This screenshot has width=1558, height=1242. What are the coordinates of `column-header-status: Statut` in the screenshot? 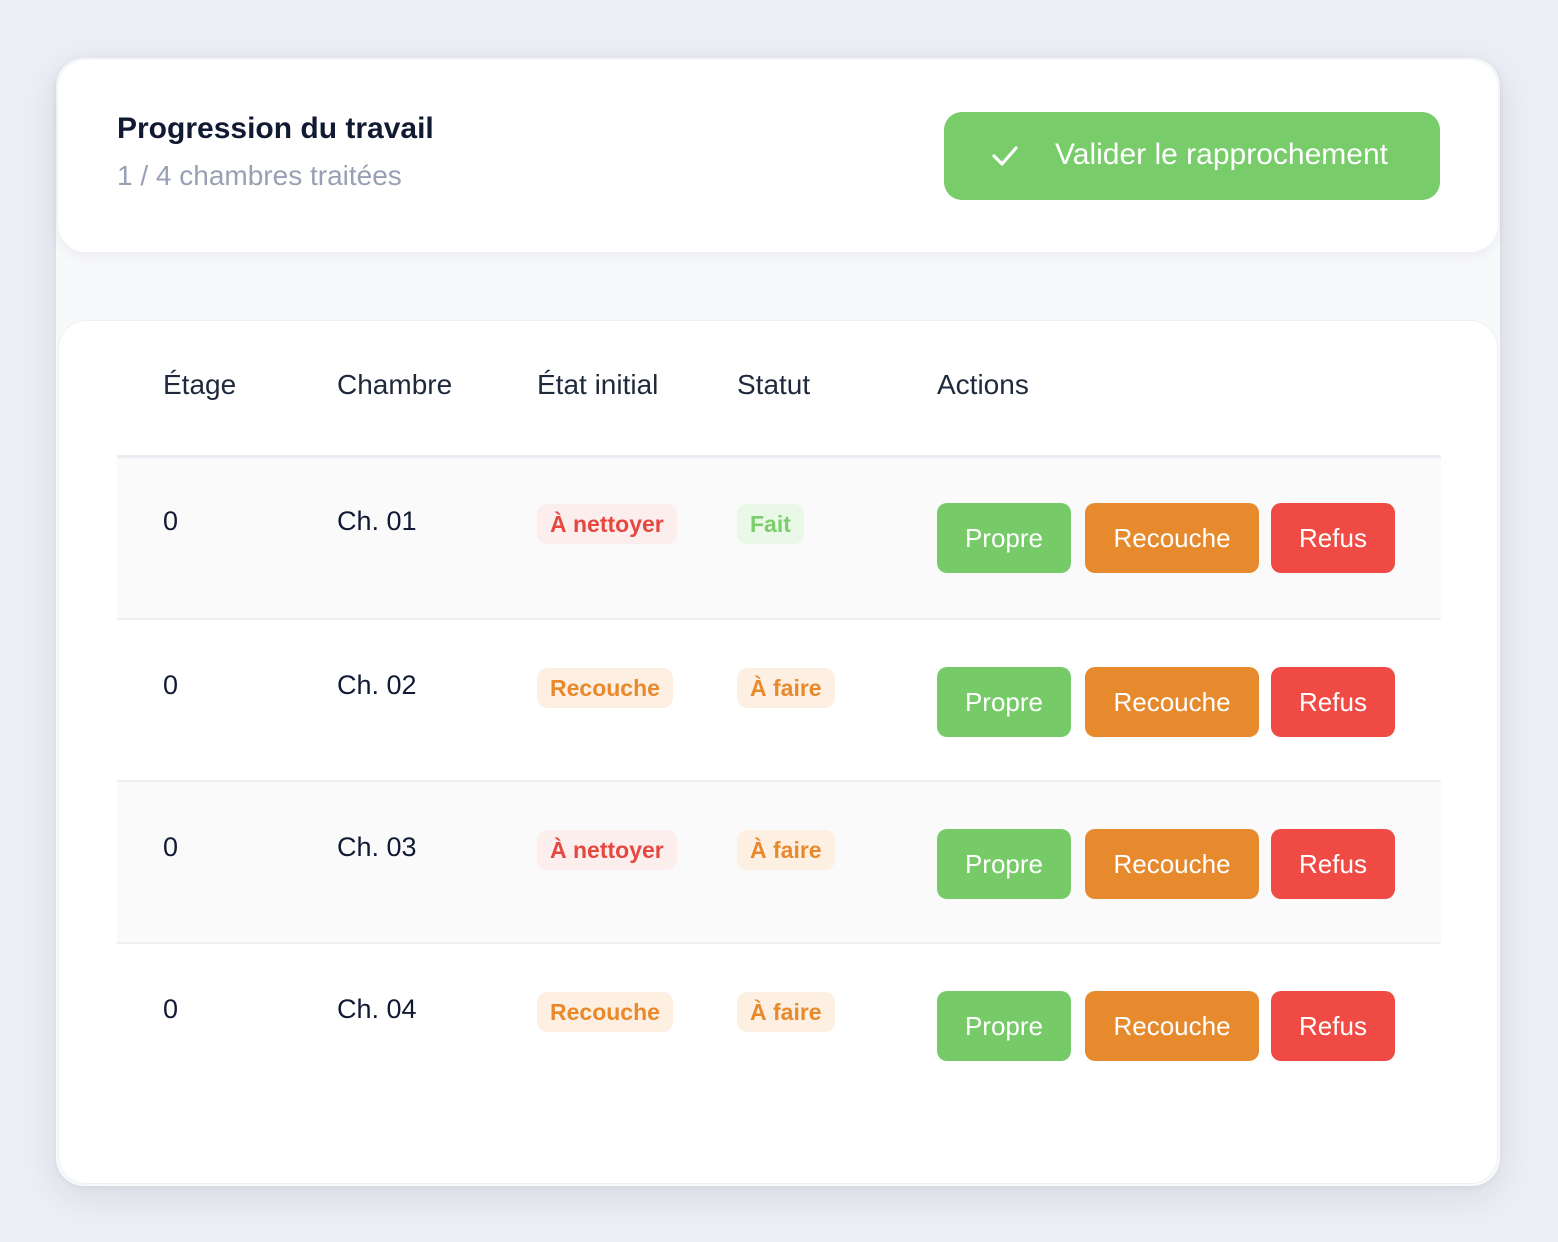 It's located at (774, 384).